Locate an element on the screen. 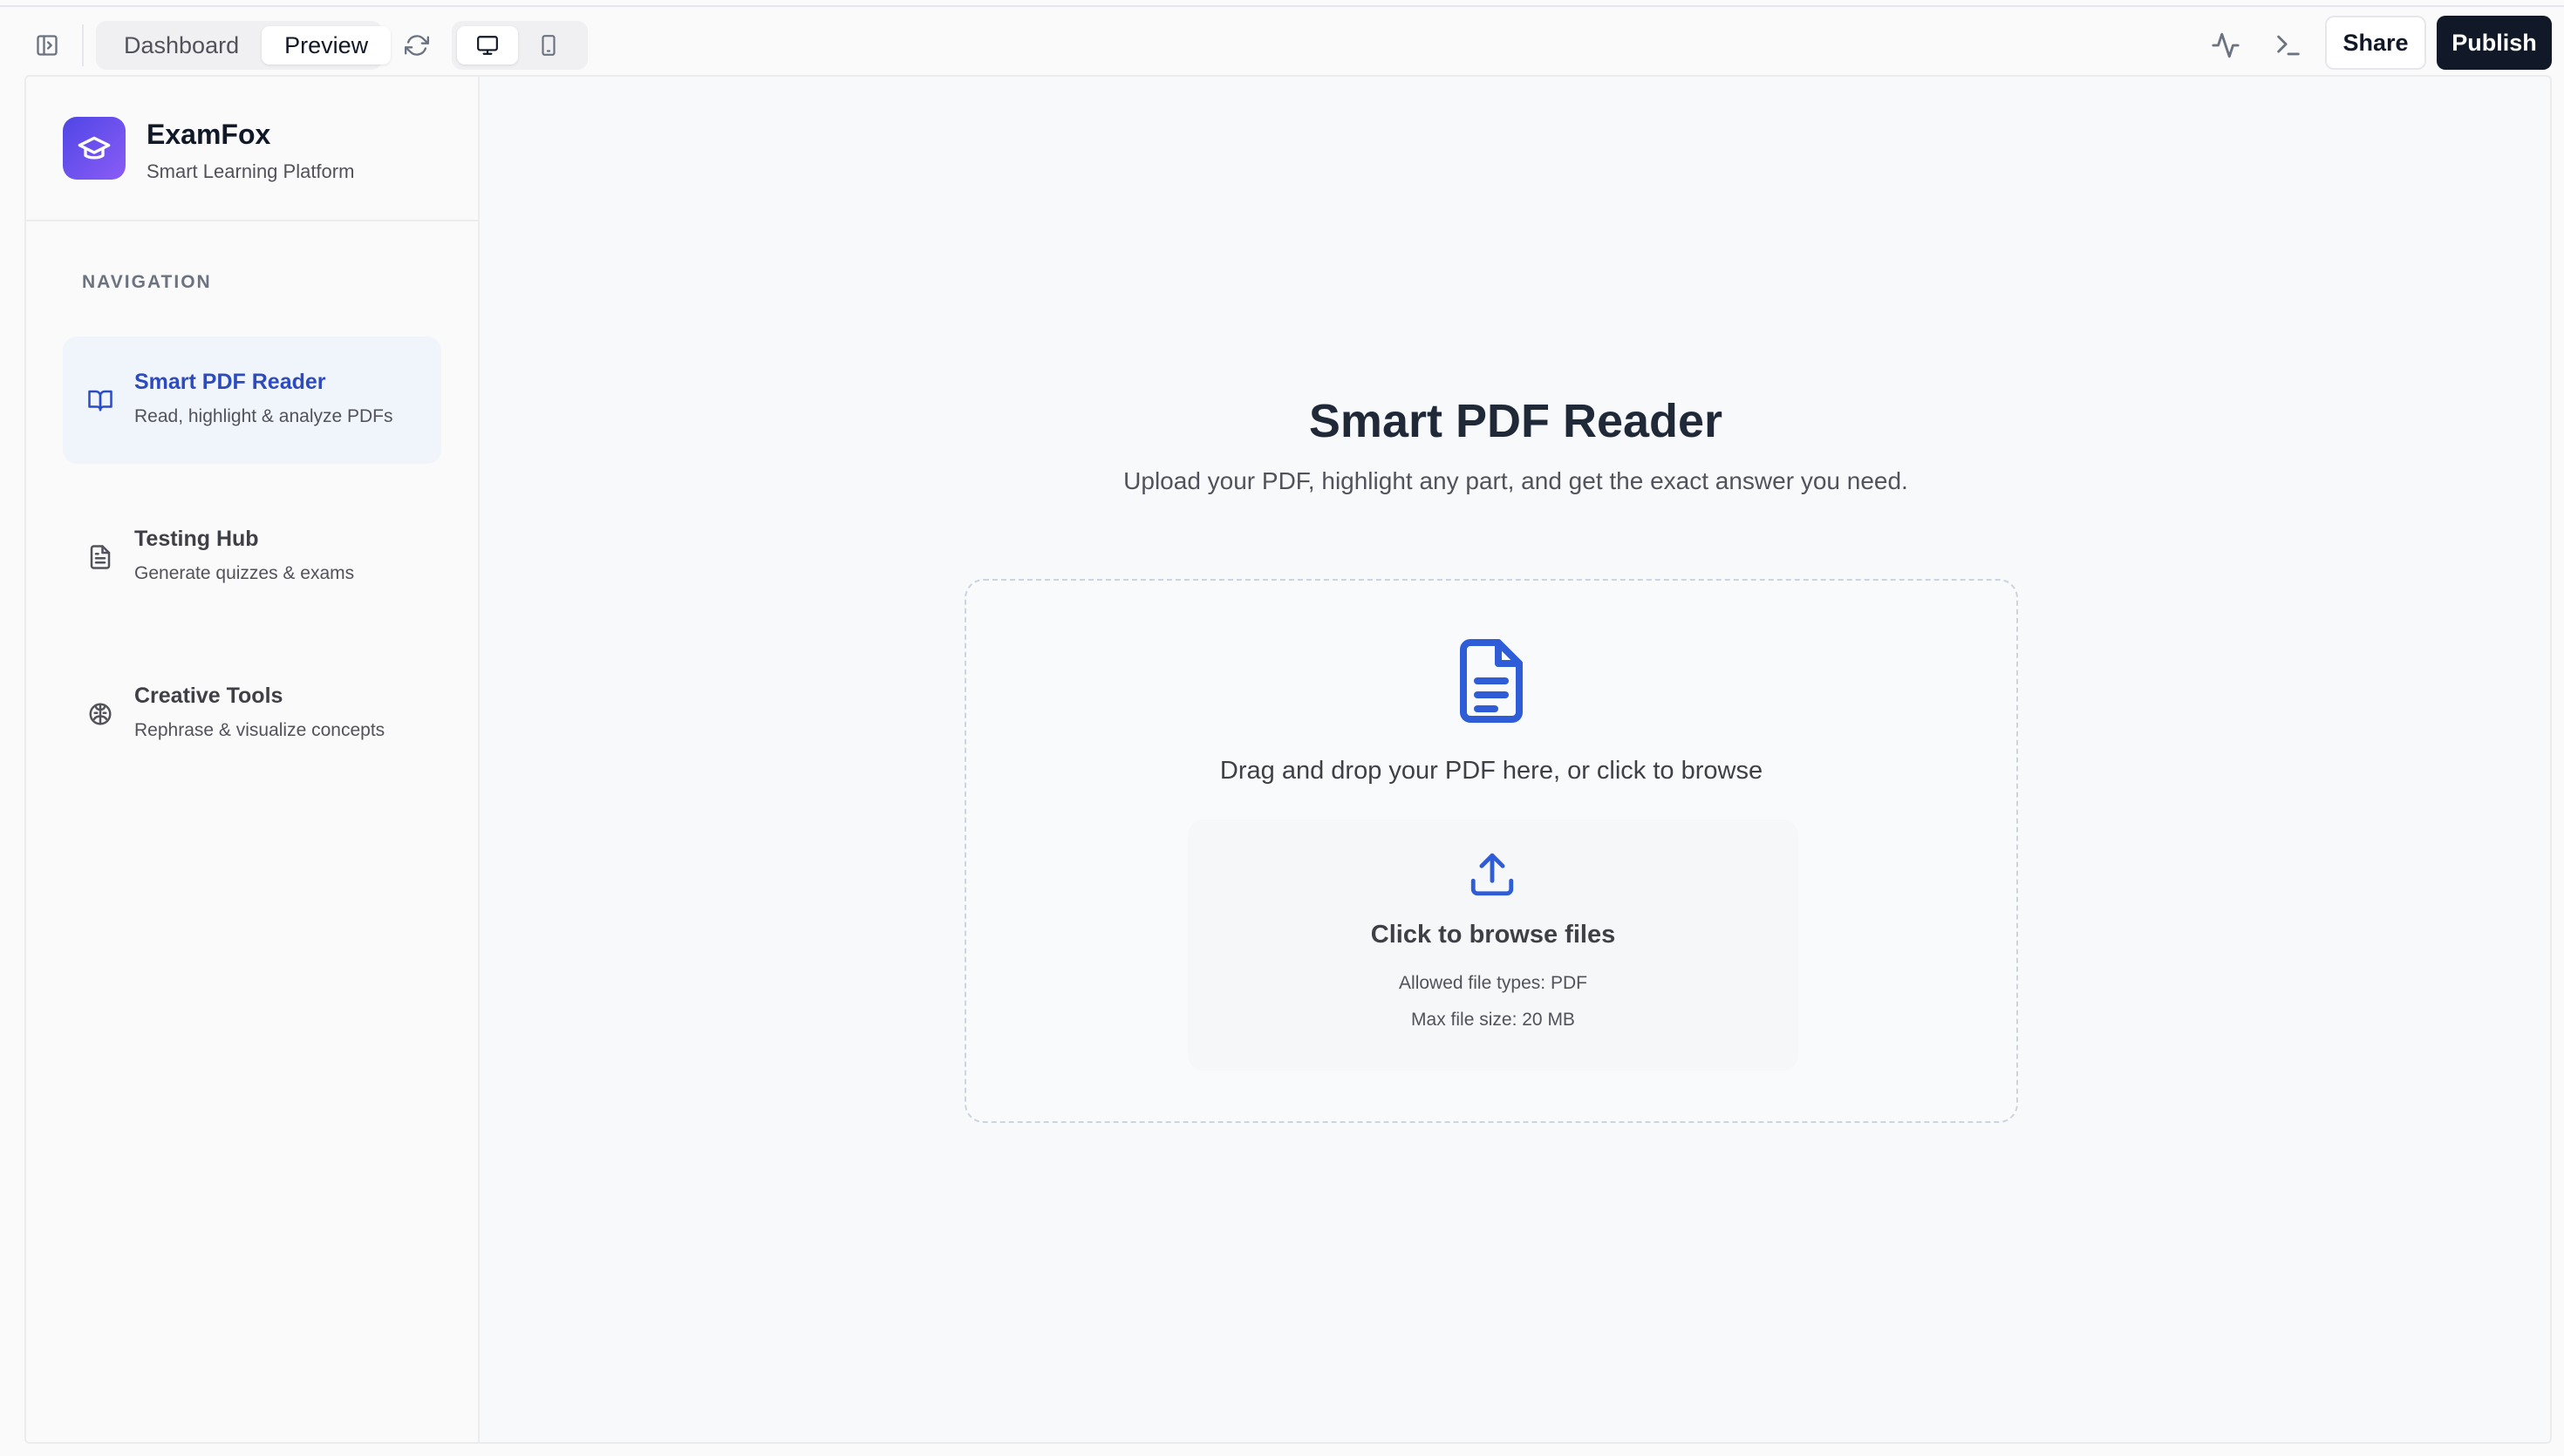 Image resolution: width=2564 pixels, height=1456 pixels. sidebar-toggle-icon is located at coordinates (47, 45).